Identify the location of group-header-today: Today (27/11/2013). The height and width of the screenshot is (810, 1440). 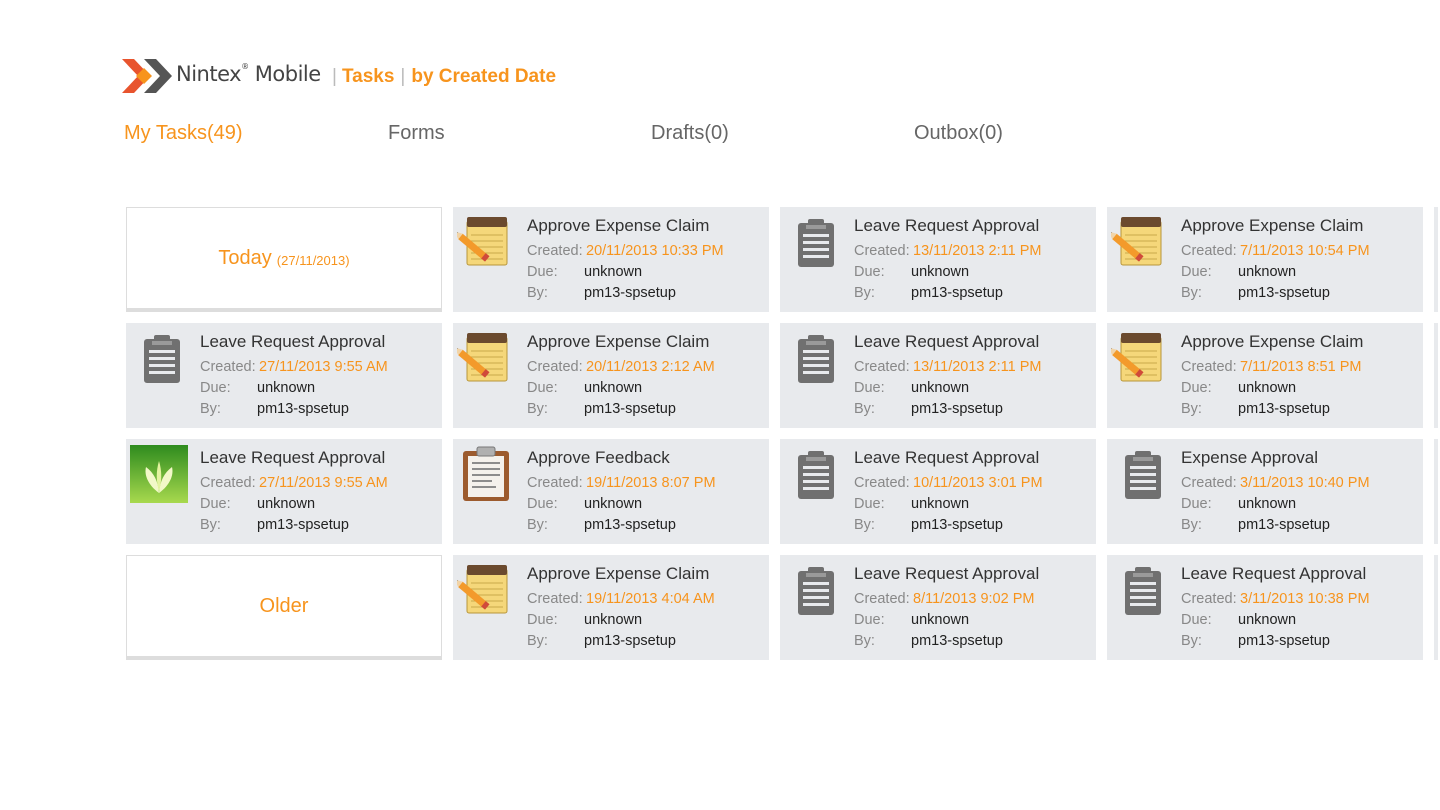
(284, 259).